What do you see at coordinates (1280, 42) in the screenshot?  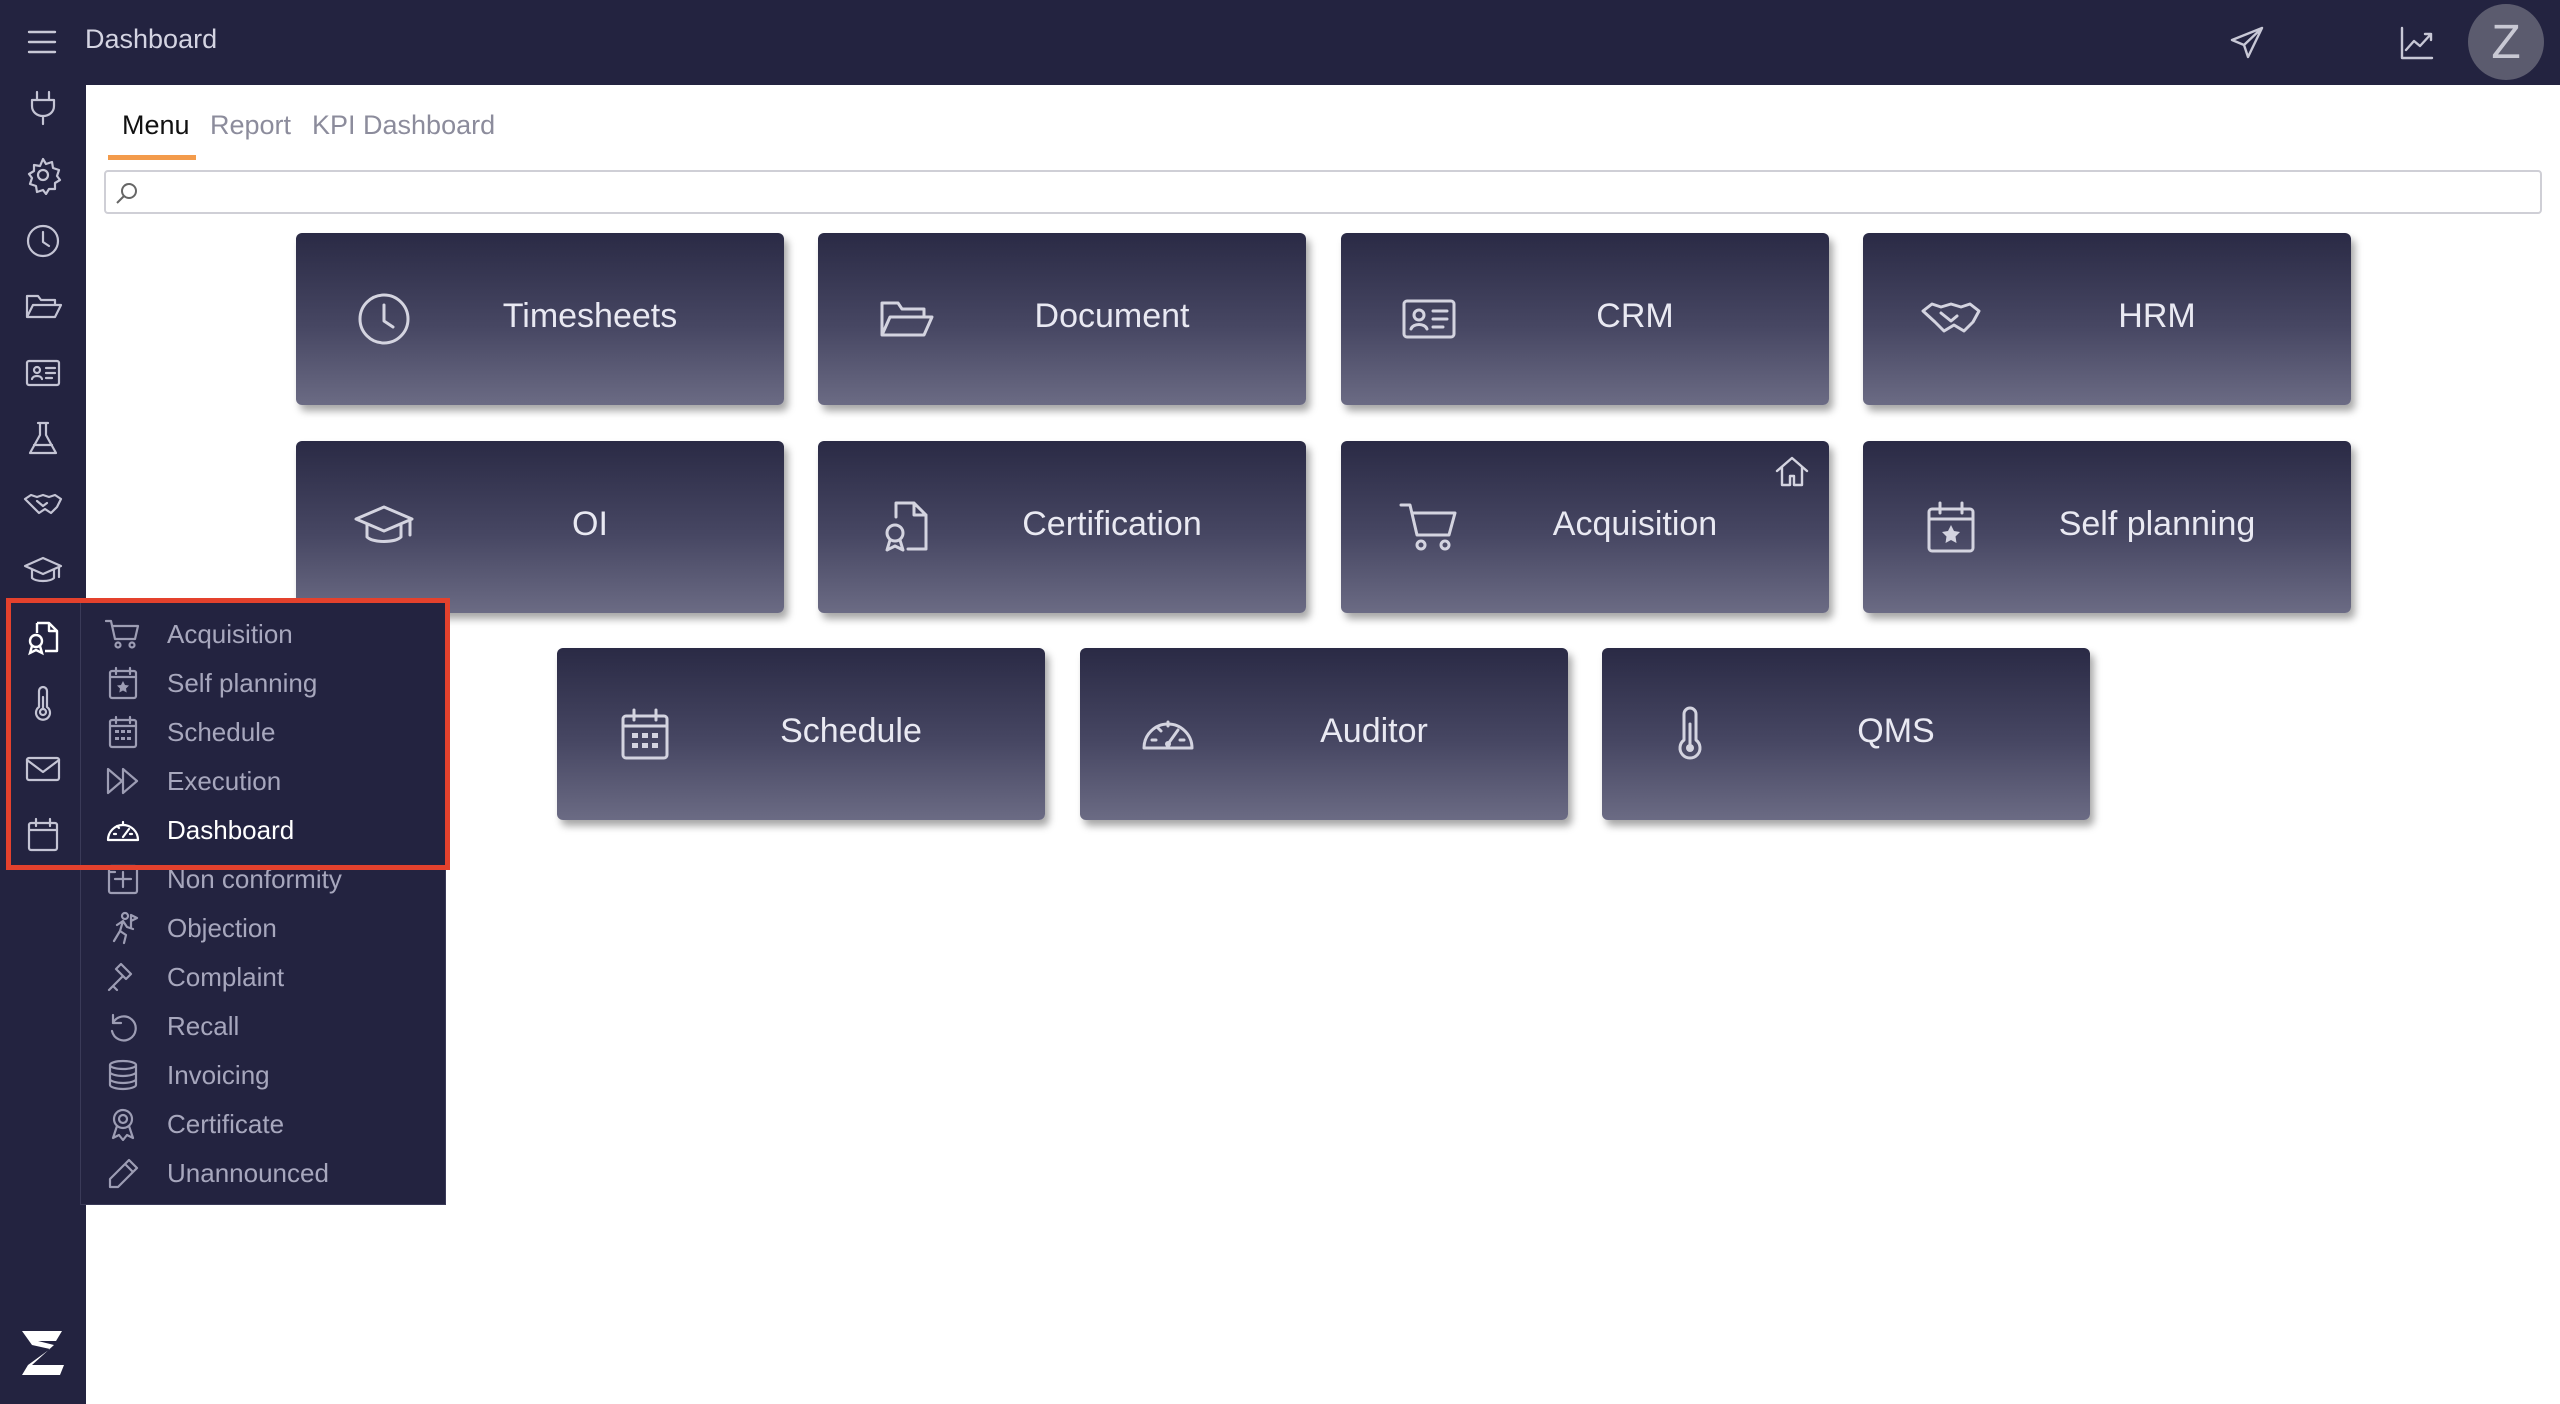 I see `top-bar: Dashboard Z` at bounding box center [1280, 42].